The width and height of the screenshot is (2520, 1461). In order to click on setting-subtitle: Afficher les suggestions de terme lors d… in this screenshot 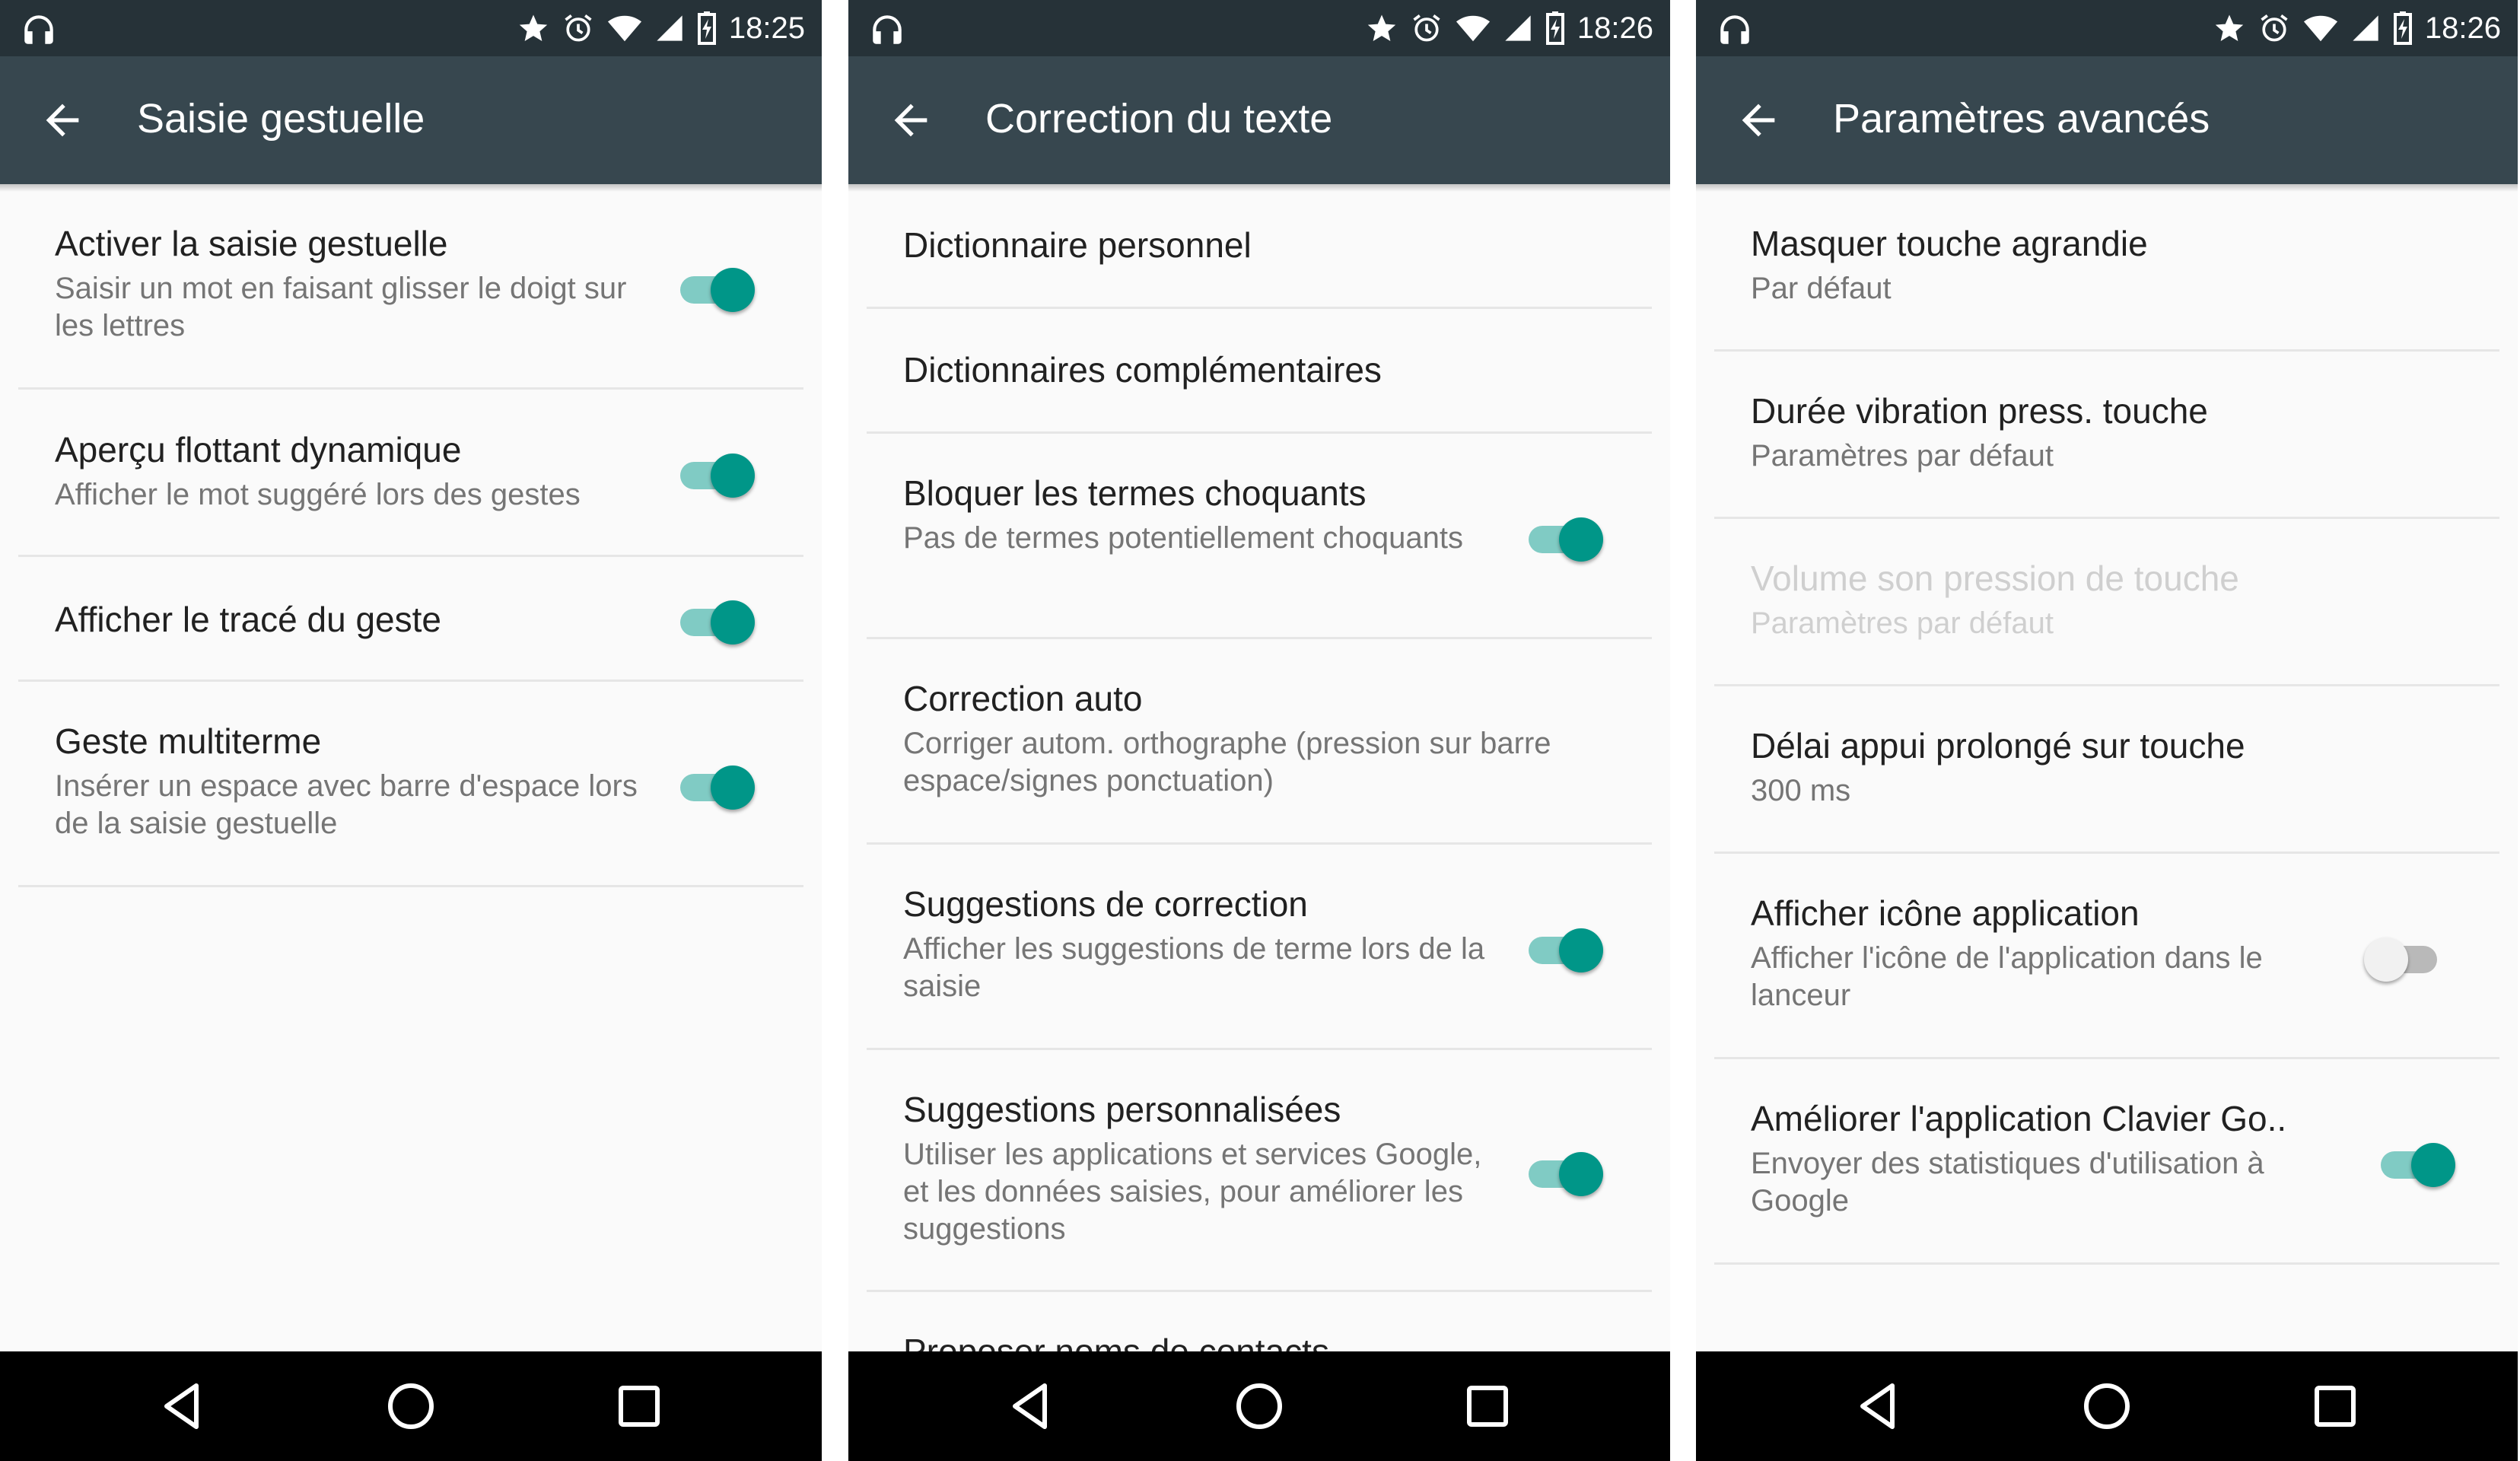, I will do `click(1194, 967)`.